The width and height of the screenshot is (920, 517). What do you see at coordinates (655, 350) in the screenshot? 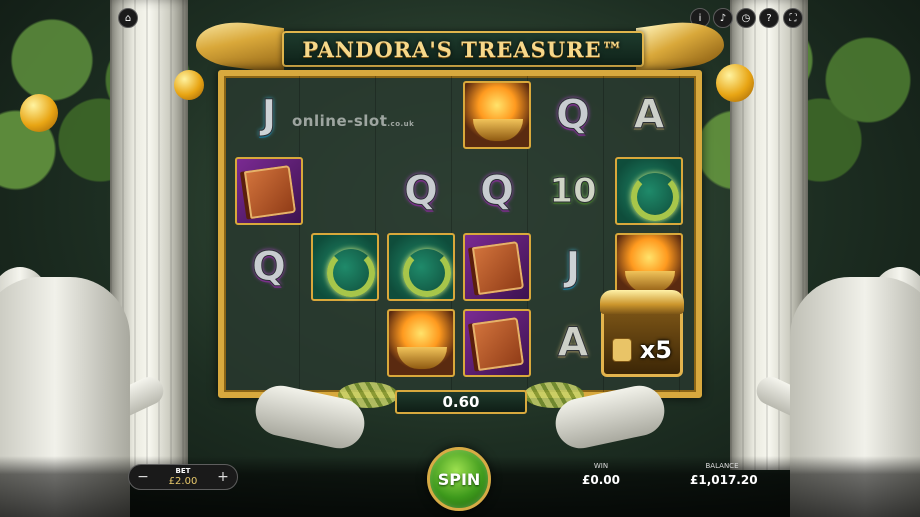
I see `multiplier-label: x5` at bounding box center [655, 350].